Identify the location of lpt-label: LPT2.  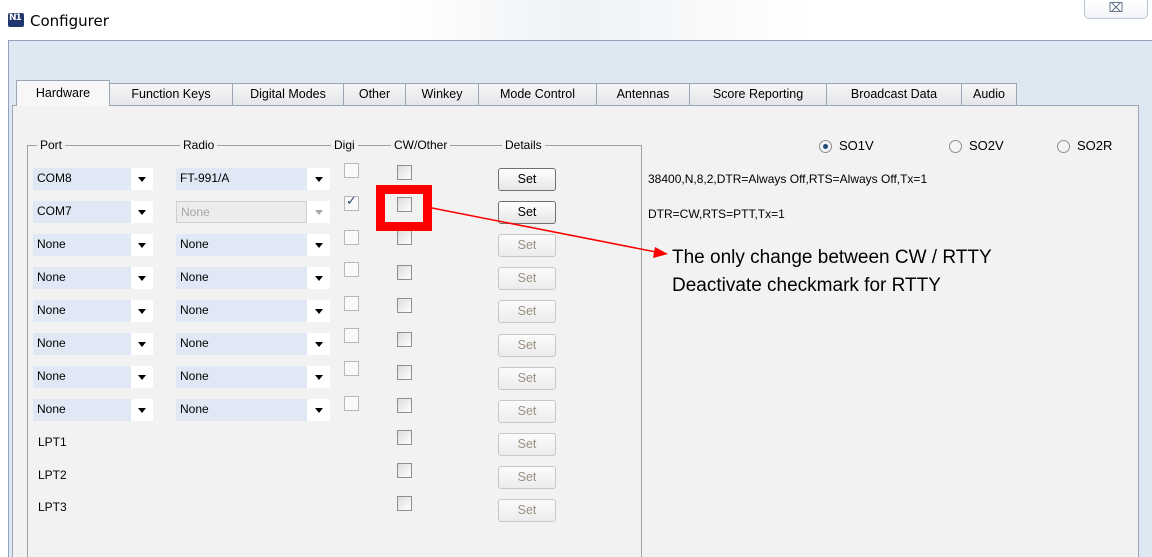
(52, 475).